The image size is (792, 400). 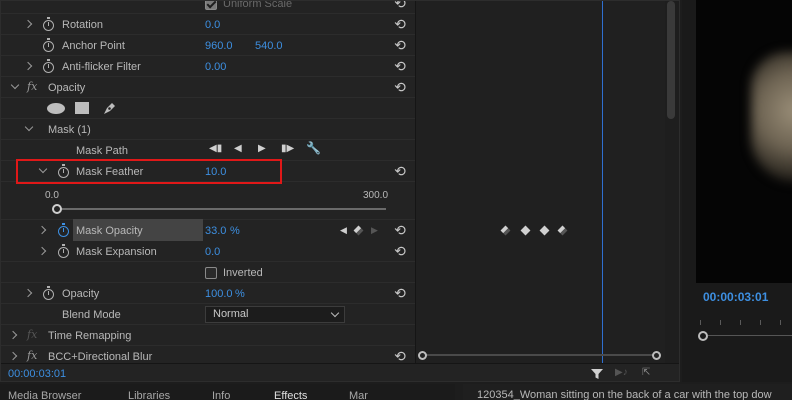 I want to click on uniform-scale-label: Uniform Scale, so click(x=258, y=5).